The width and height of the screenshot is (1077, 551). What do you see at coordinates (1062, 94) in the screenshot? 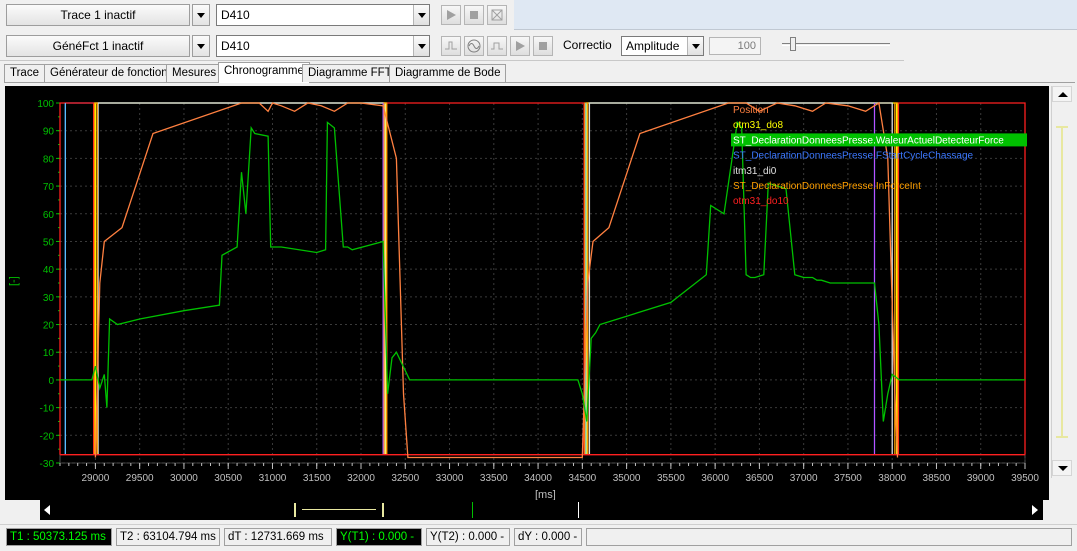
I see `scroll-up-button` at bounding box center [1062, 94].